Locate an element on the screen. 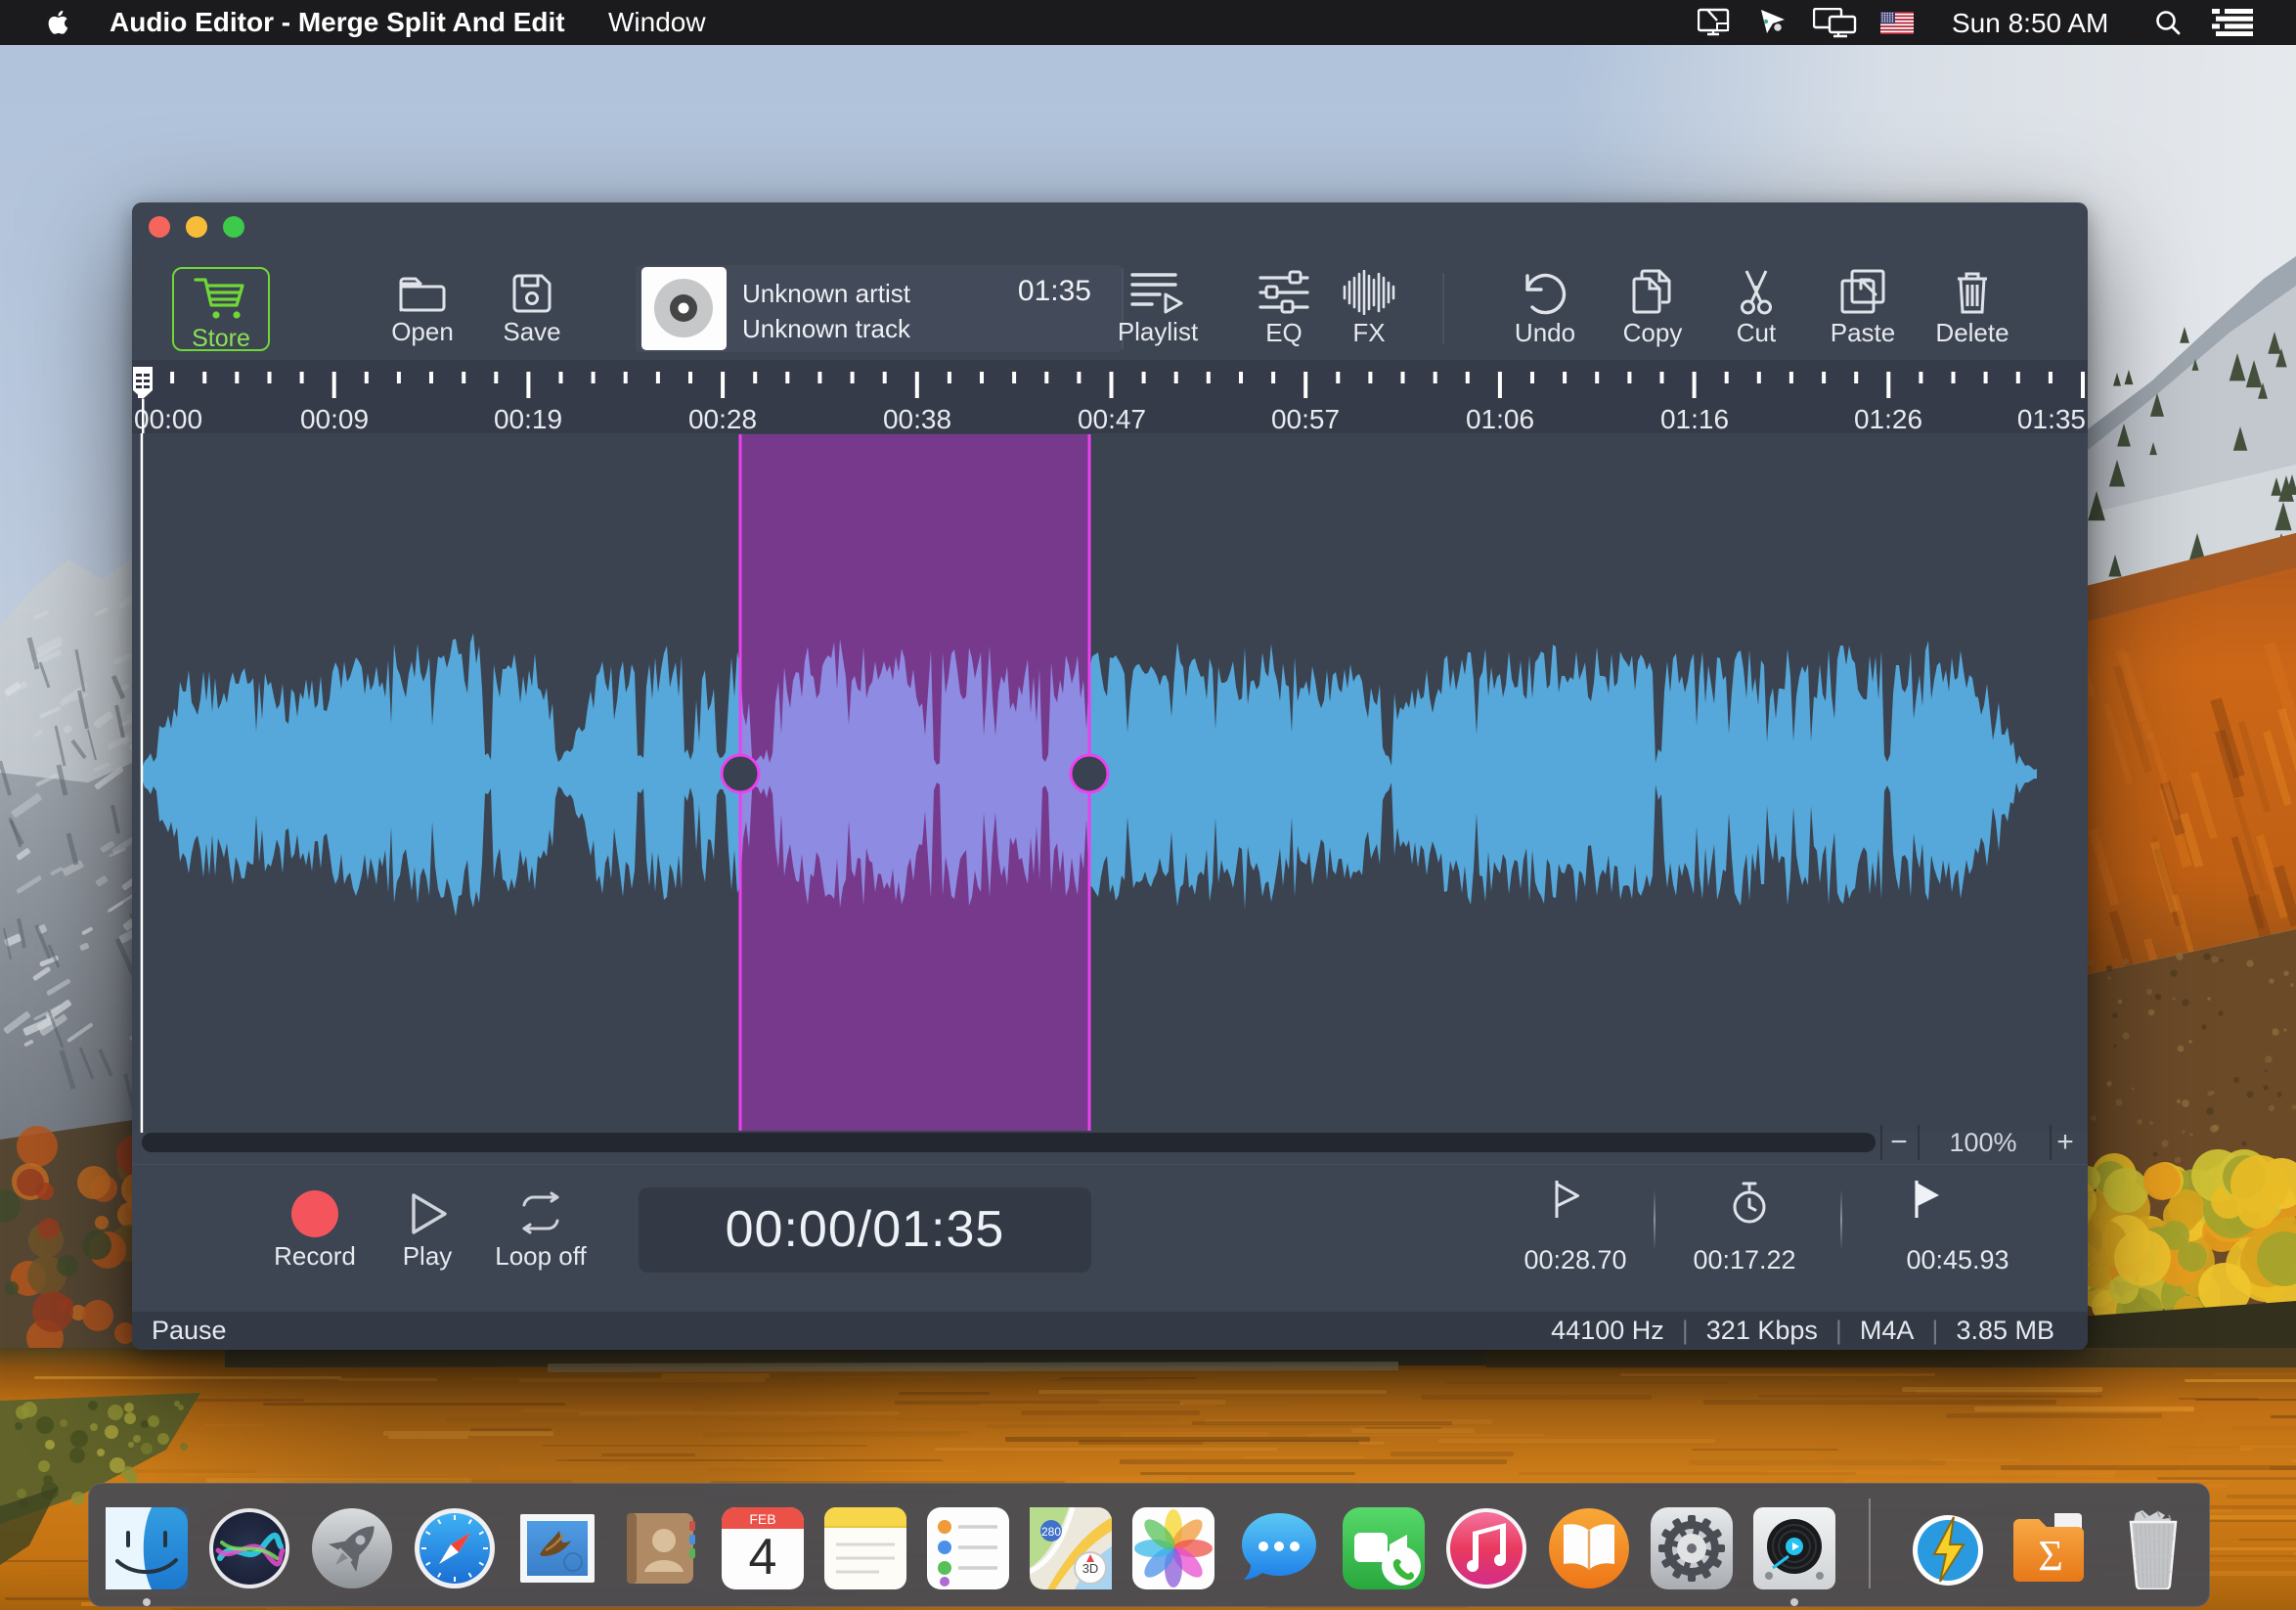  svg-text: 00:57 is located at coordinates (1305, 418).